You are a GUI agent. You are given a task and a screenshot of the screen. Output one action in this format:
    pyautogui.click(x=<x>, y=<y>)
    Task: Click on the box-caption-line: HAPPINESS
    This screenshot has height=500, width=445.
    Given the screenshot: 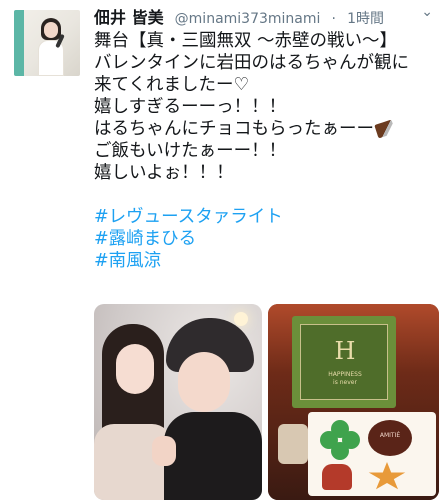 What is the action you would take?
    pyautogui.click(x=345, y=374)
    